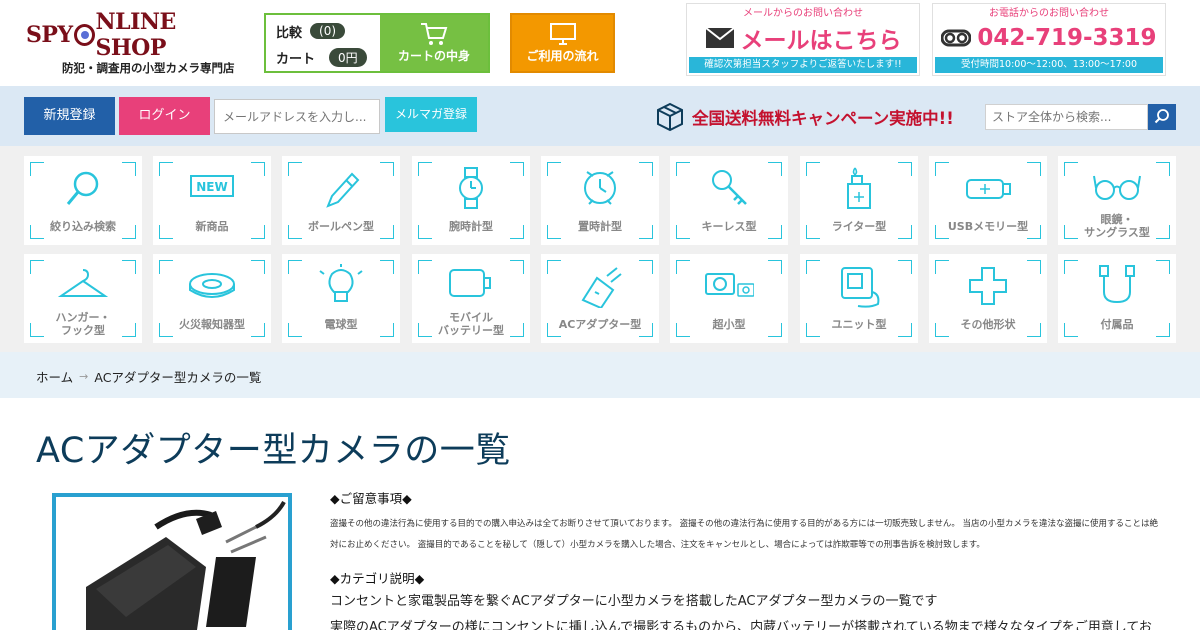 The width and height of the screenshot is (1200, 630). What do you see at coordinates (54, 376) in the screenshot?
I see `breadcrumb-home: ホーム` at bounding box center [54, 376].